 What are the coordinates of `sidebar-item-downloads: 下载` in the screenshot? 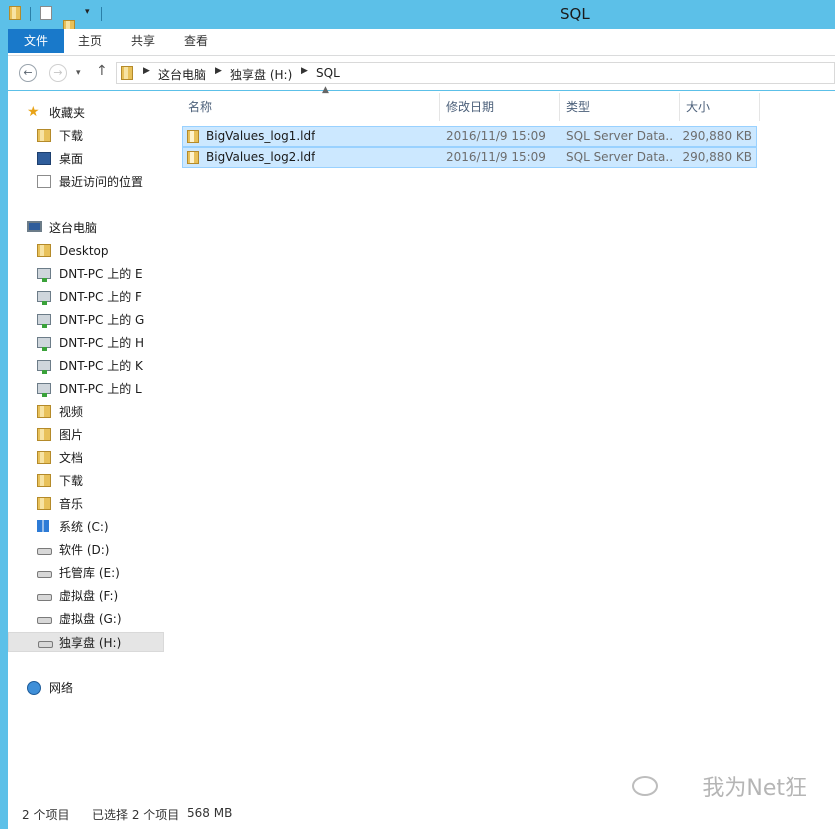 It's located at (60, 136).